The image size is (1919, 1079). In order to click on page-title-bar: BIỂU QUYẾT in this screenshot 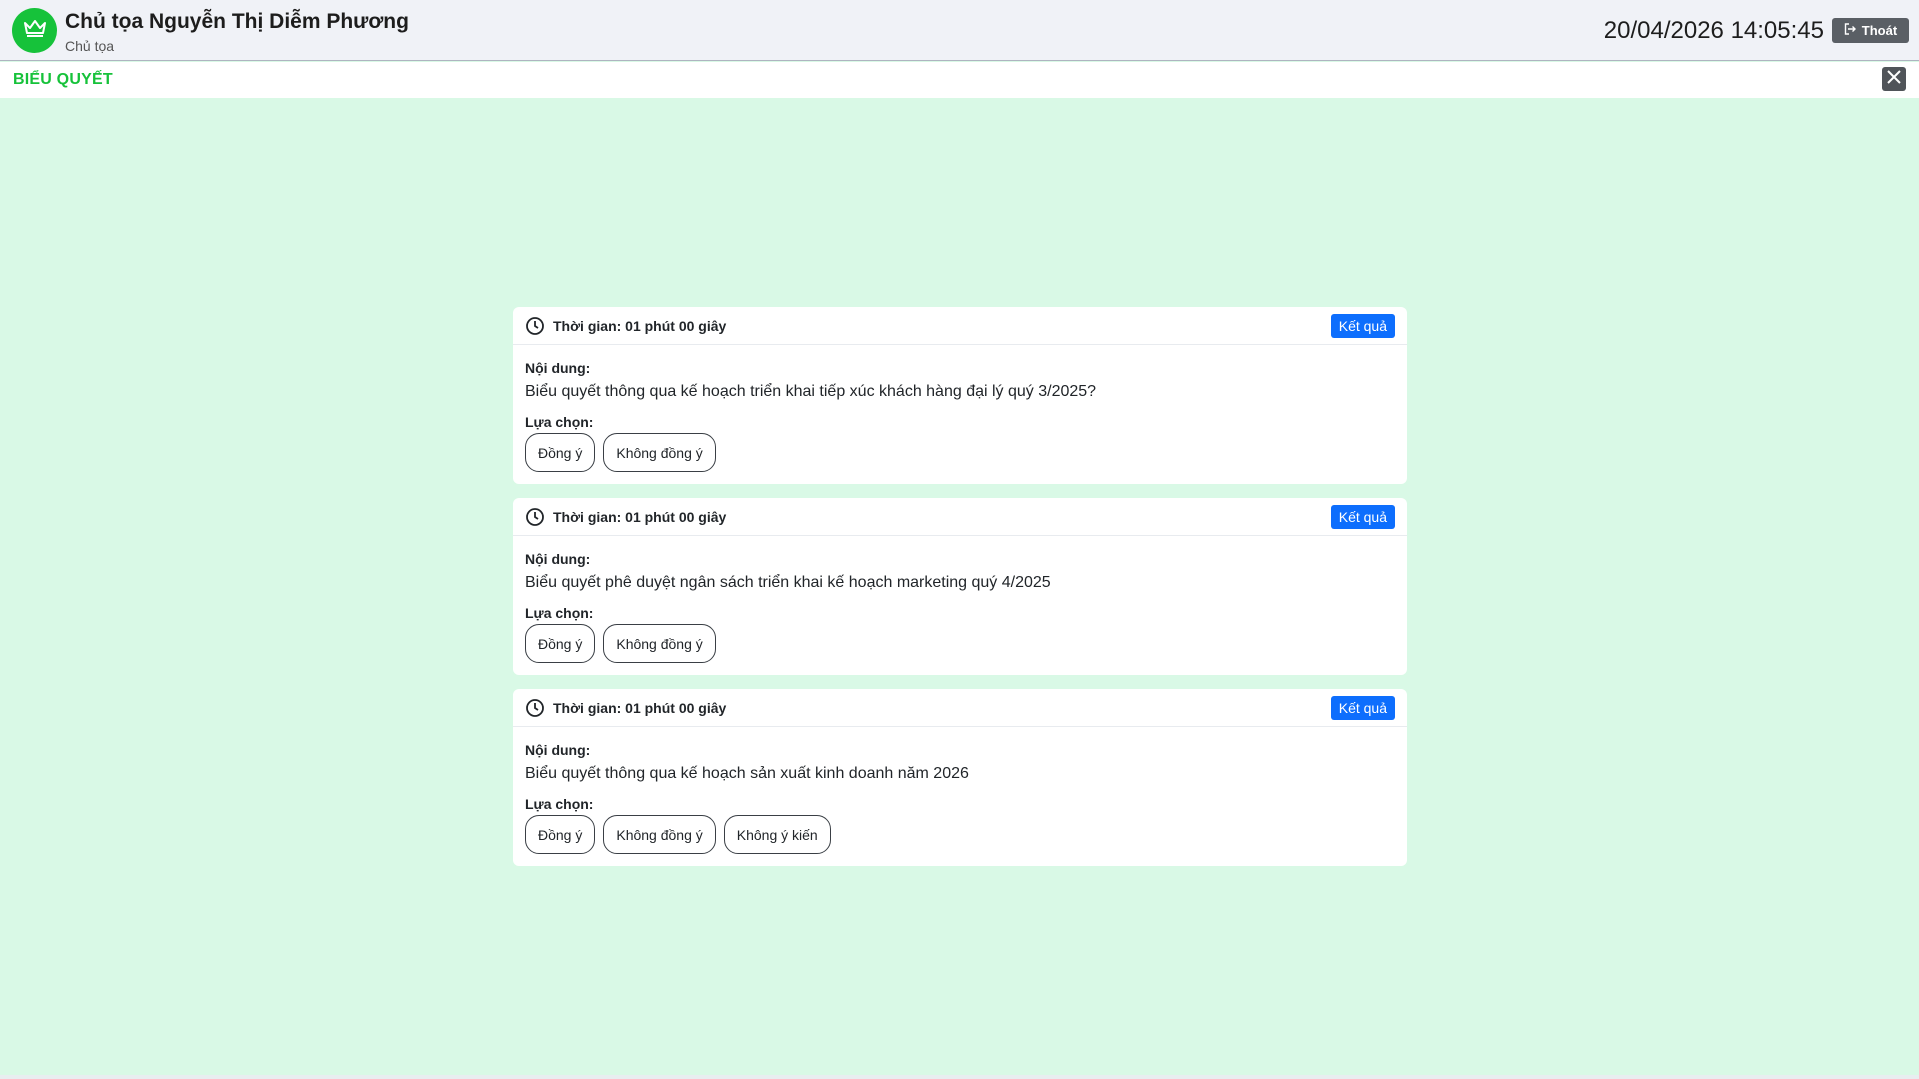, I will do `click(959, 80)`.